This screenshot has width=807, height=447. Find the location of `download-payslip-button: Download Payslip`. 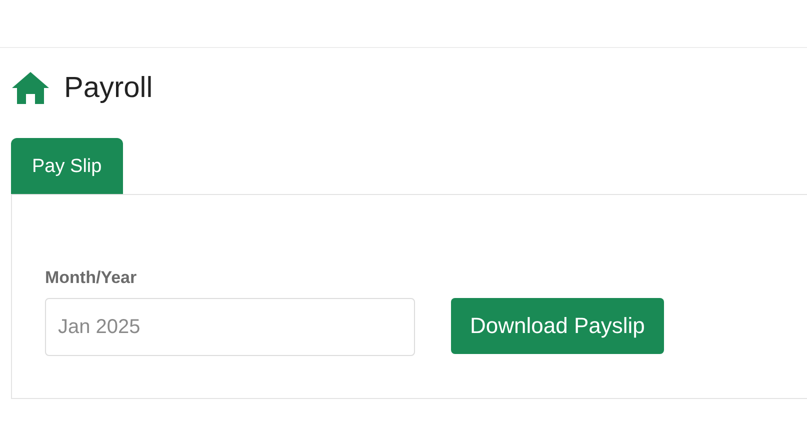

download-payslip-button: Download Payslip is located at coordinates (557, 326).